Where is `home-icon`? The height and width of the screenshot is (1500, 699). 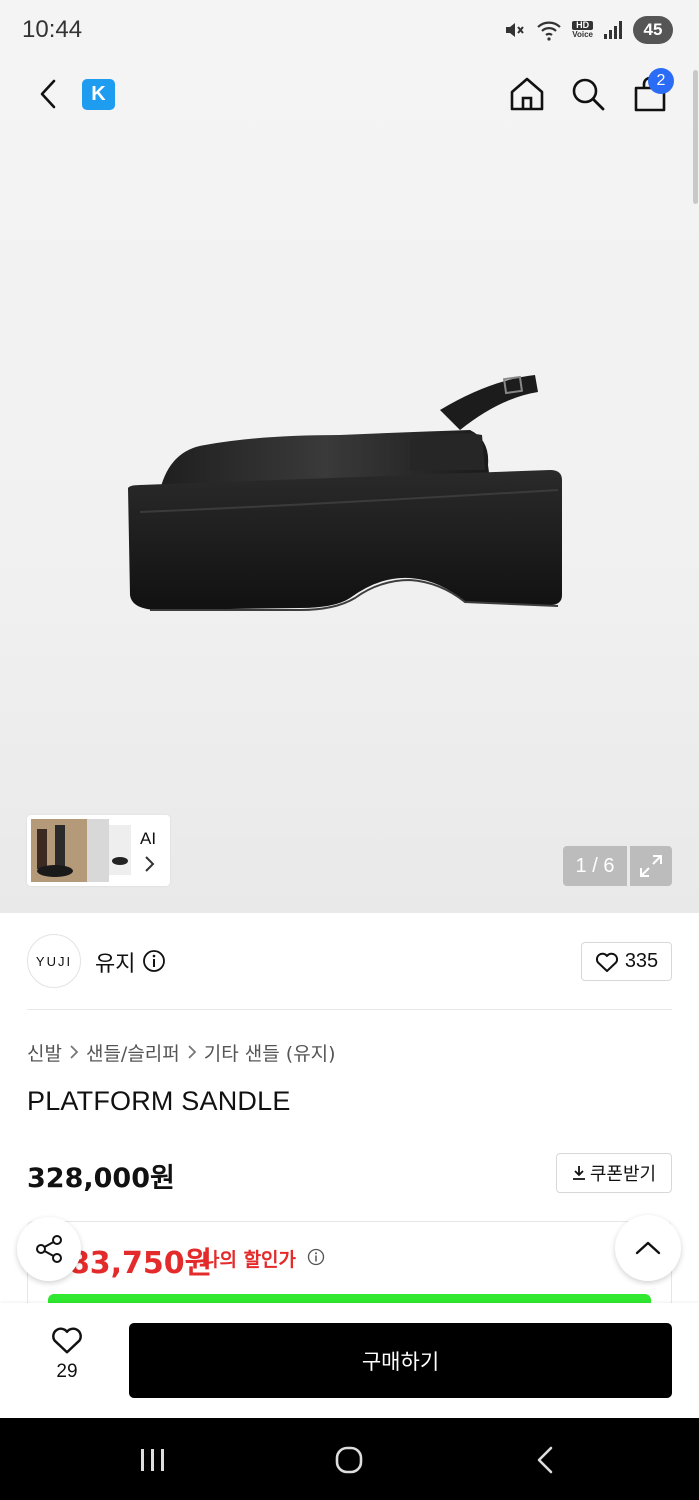
home-icon is located at coordinates (527, 94).